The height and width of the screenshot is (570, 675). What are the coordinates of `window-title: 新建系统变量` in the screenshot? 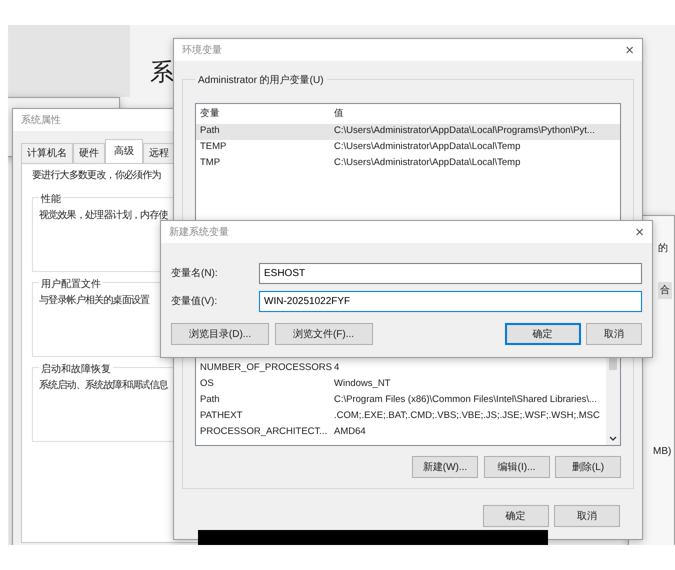 It's located at (199, 233).